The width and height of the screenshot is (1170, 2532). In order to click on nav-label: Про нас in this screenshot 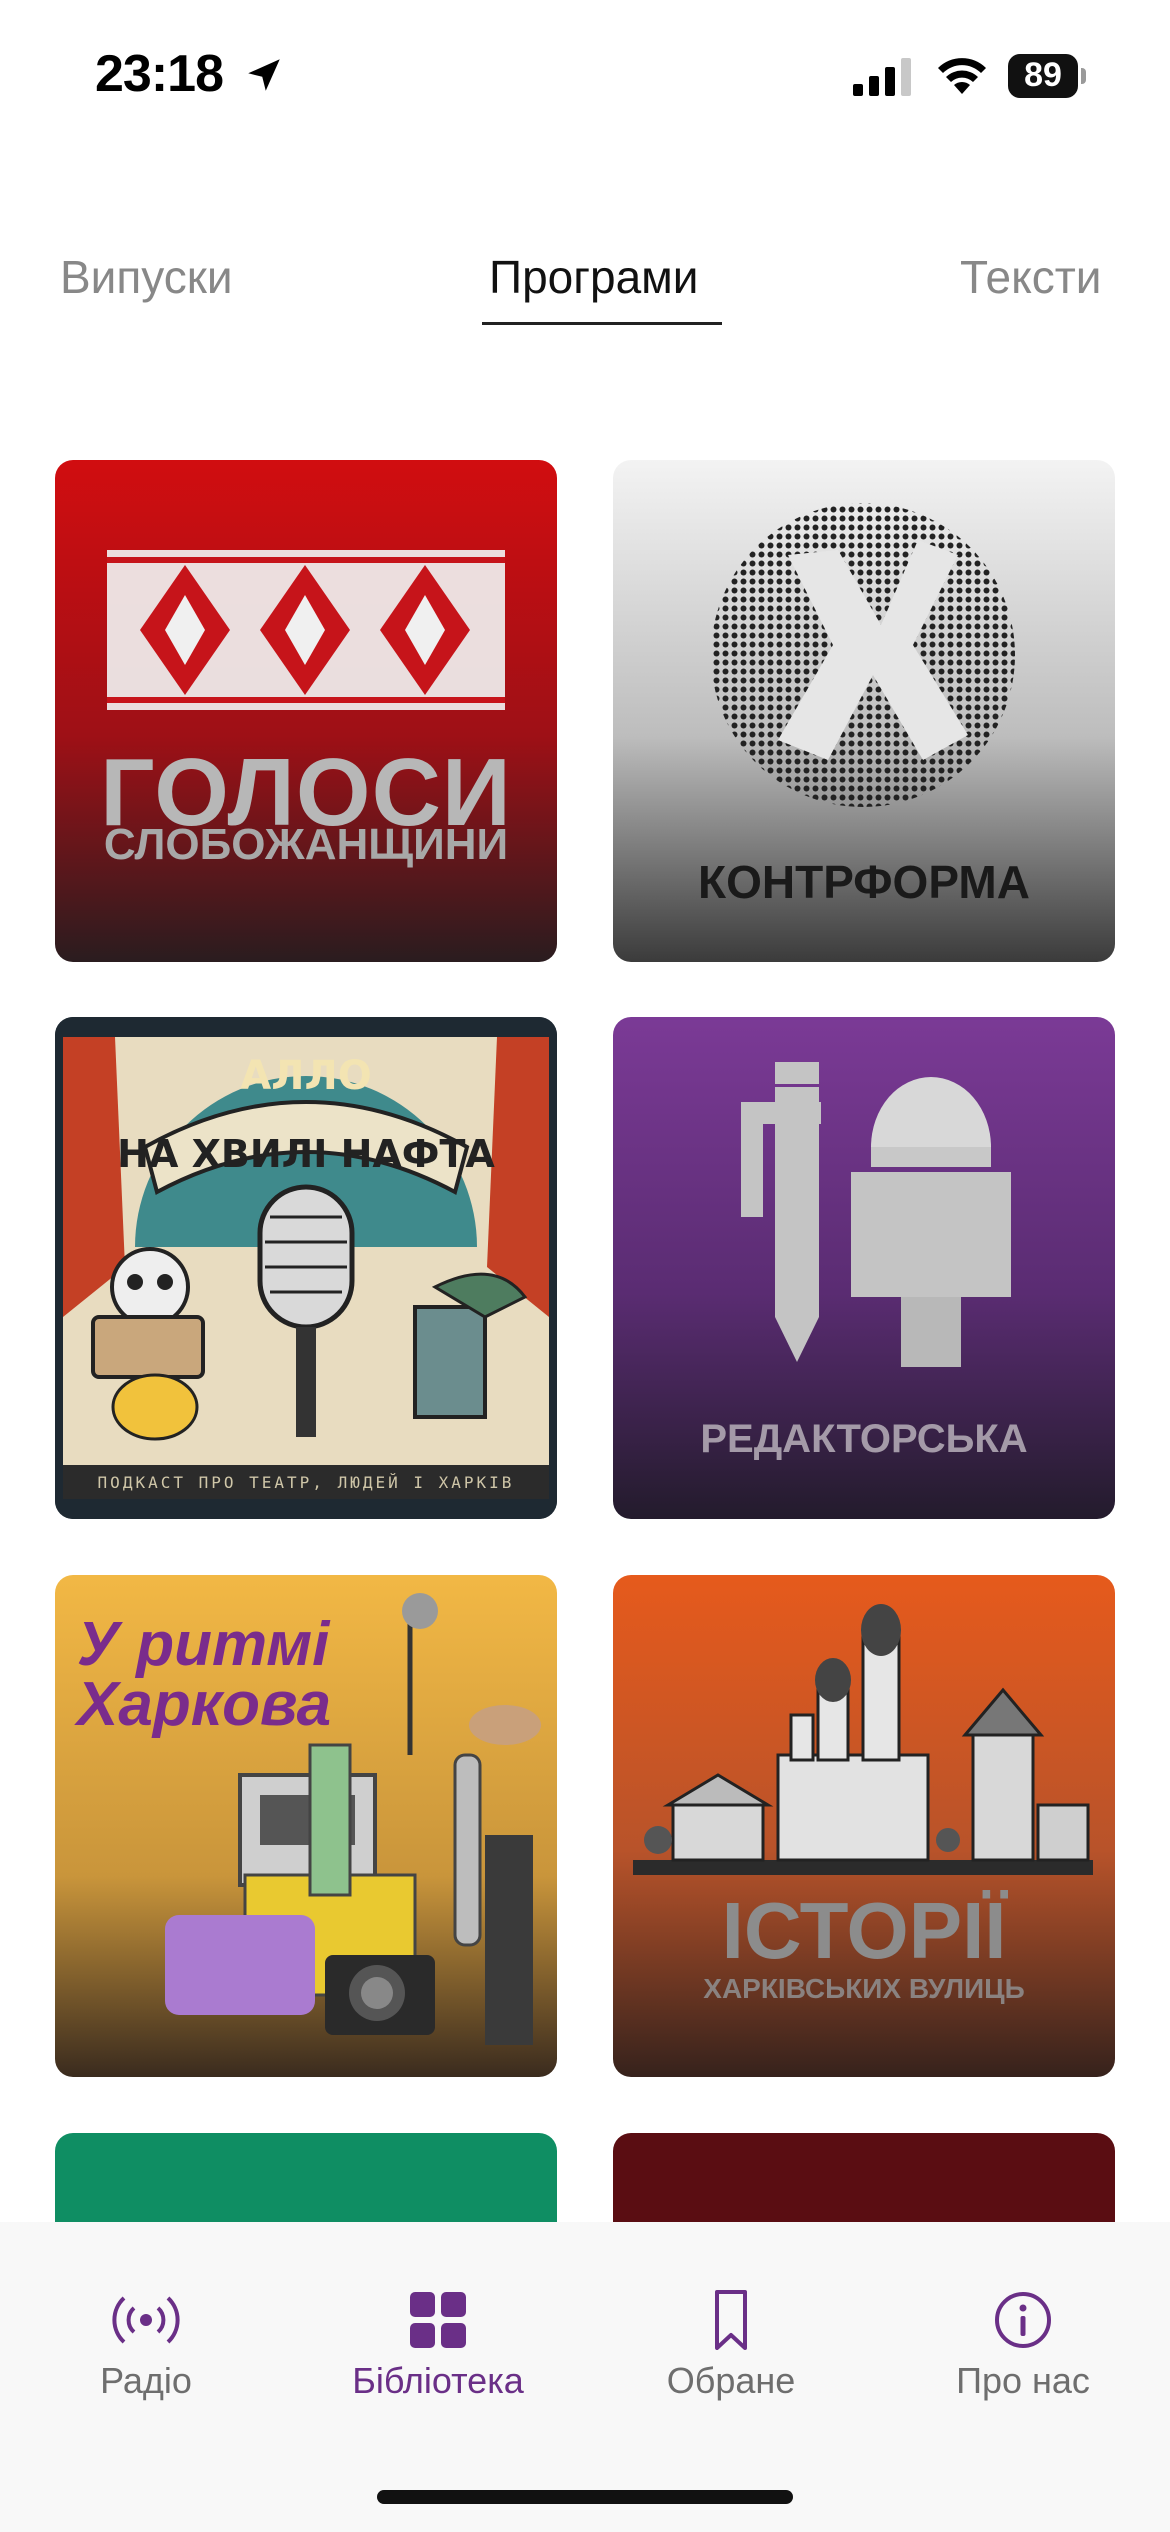, I will do `click(1023, 2380)`.